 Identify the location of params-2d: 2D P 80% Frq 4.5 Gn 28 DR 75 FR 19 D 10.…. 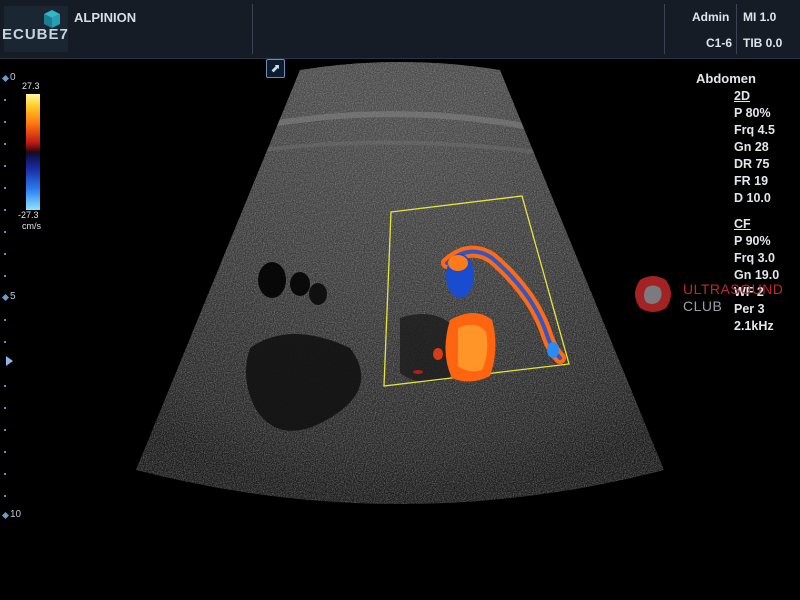
(754, 147).